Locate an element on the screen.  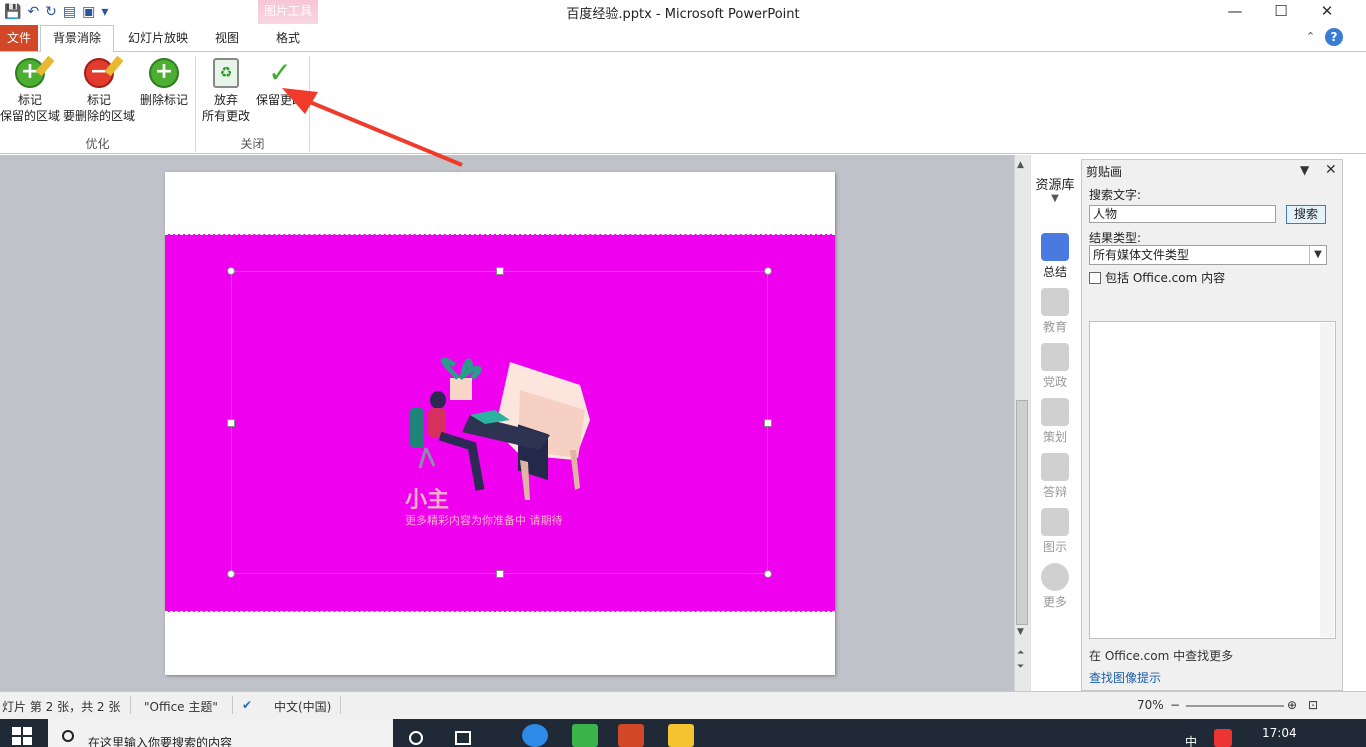
recycle-bin-icon: ♻ is located at coordinates (226, 73).